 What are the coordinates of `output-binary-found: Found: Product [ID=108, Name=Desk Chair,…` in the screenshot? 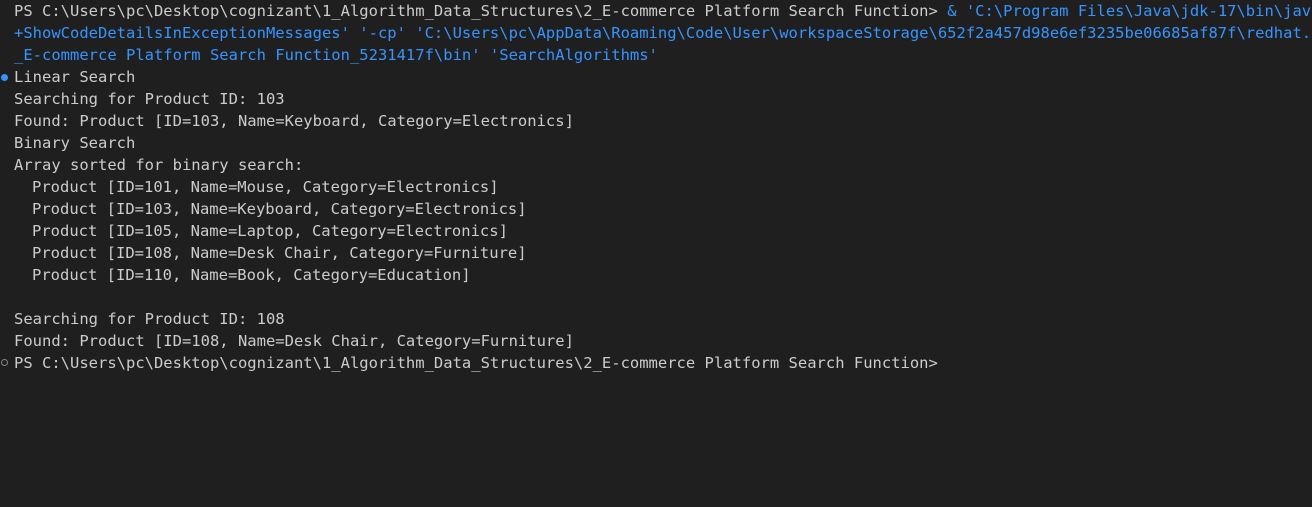 It's located at (294, 341).